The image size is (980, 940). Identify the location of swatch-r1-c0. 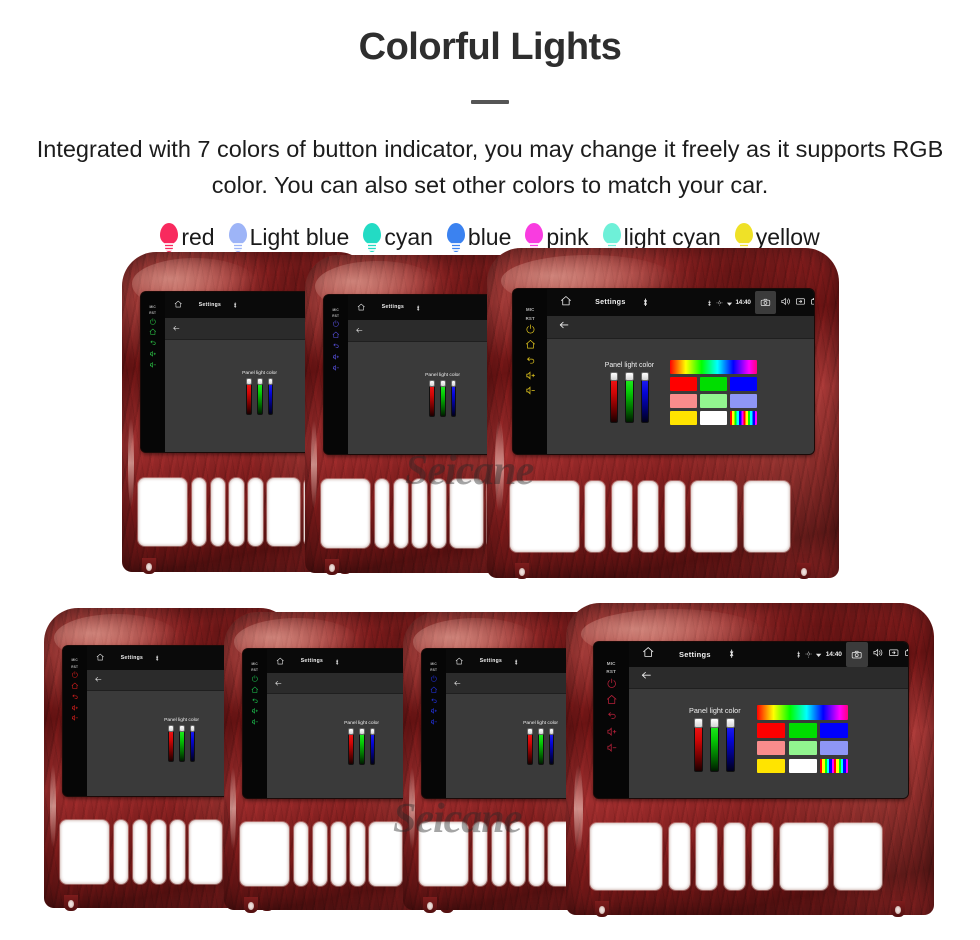
(771, 748).